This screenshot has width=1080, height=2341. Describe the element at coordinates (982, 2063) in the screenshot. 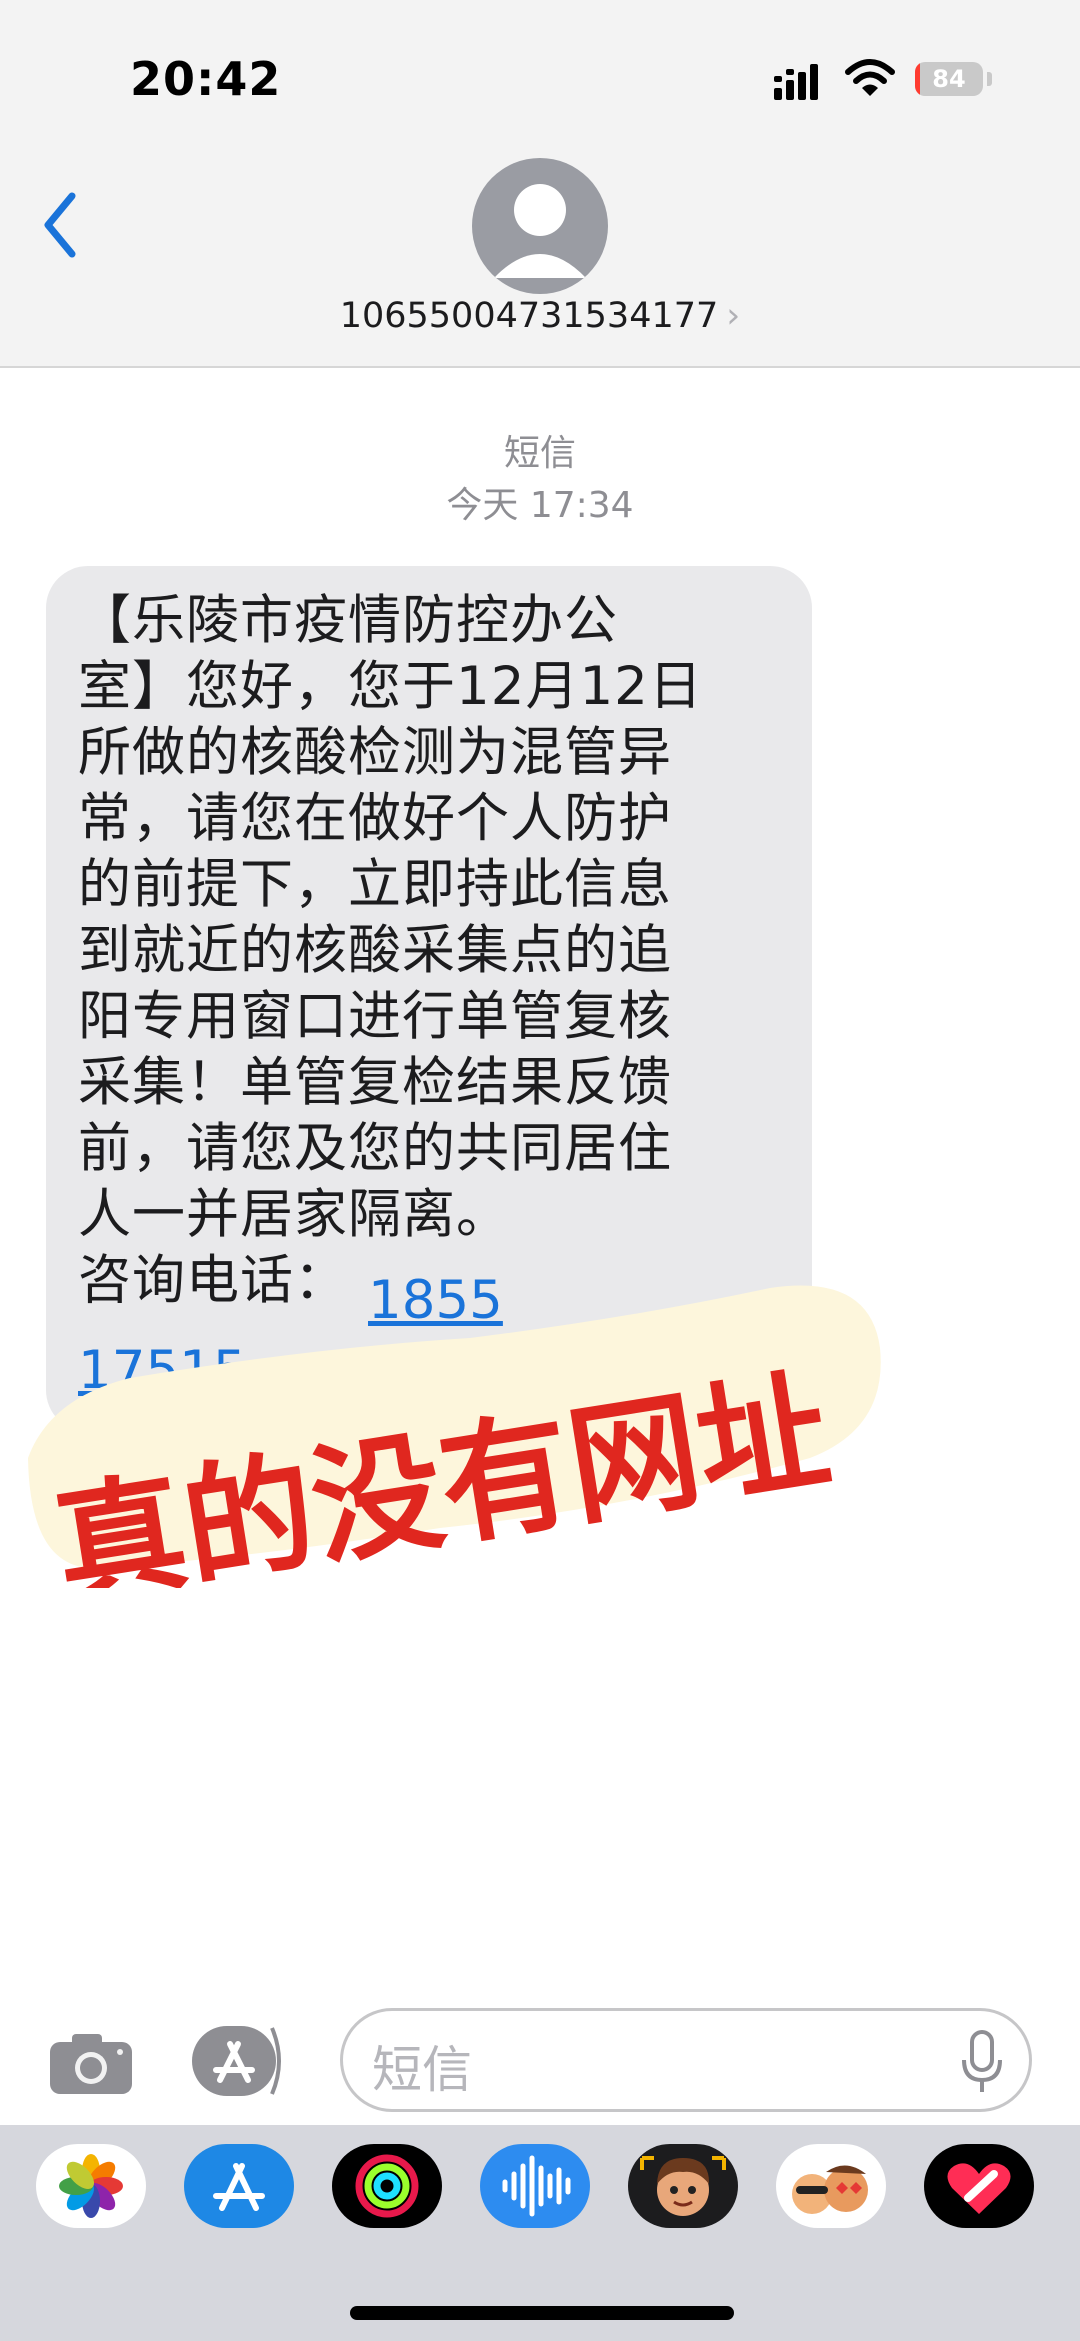

I see `microphone-icon` at that location.